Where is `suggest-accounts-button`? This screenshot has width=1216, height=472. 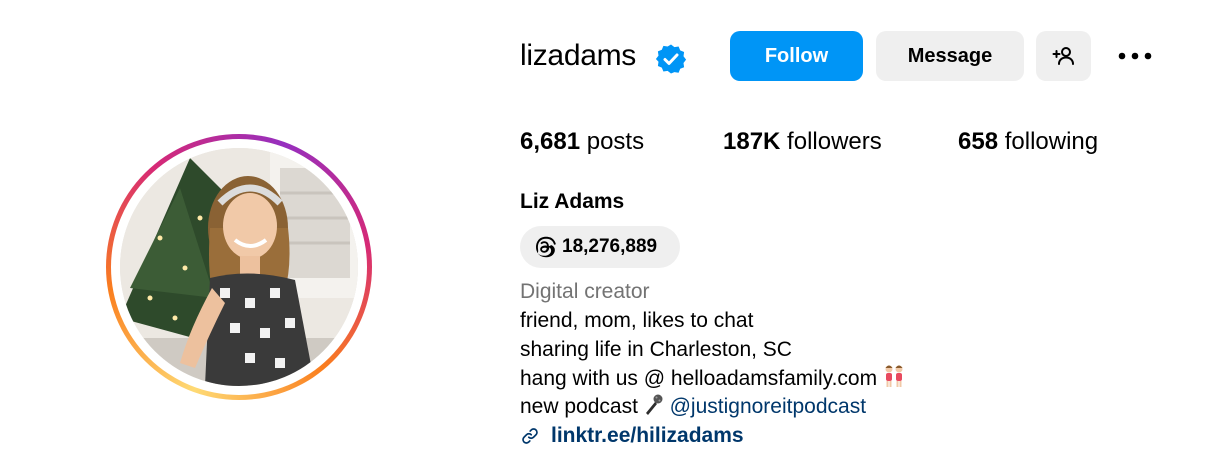
suggest-accounts-button is located at coordinates (1063, 56).